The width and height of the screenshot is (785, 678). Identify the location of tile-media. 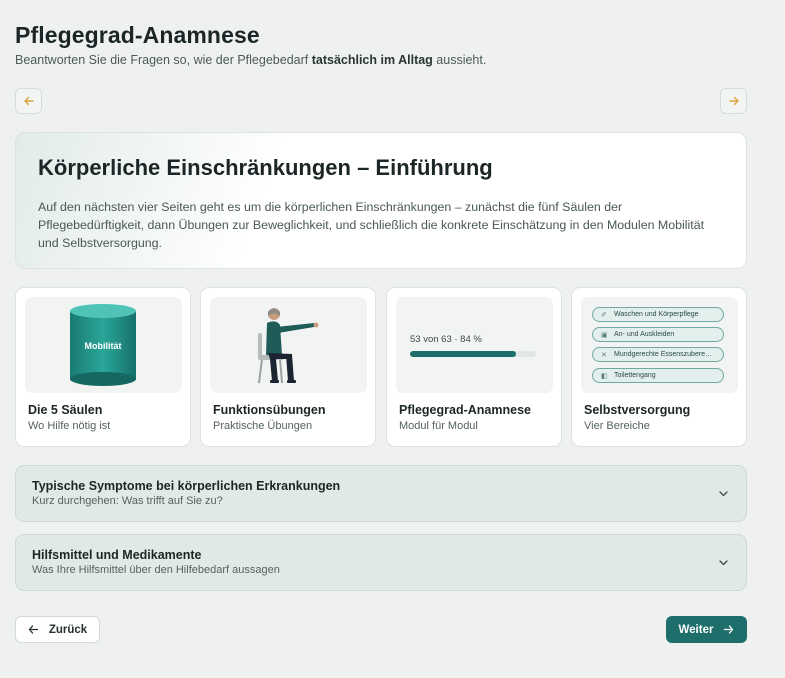
(288, 345).